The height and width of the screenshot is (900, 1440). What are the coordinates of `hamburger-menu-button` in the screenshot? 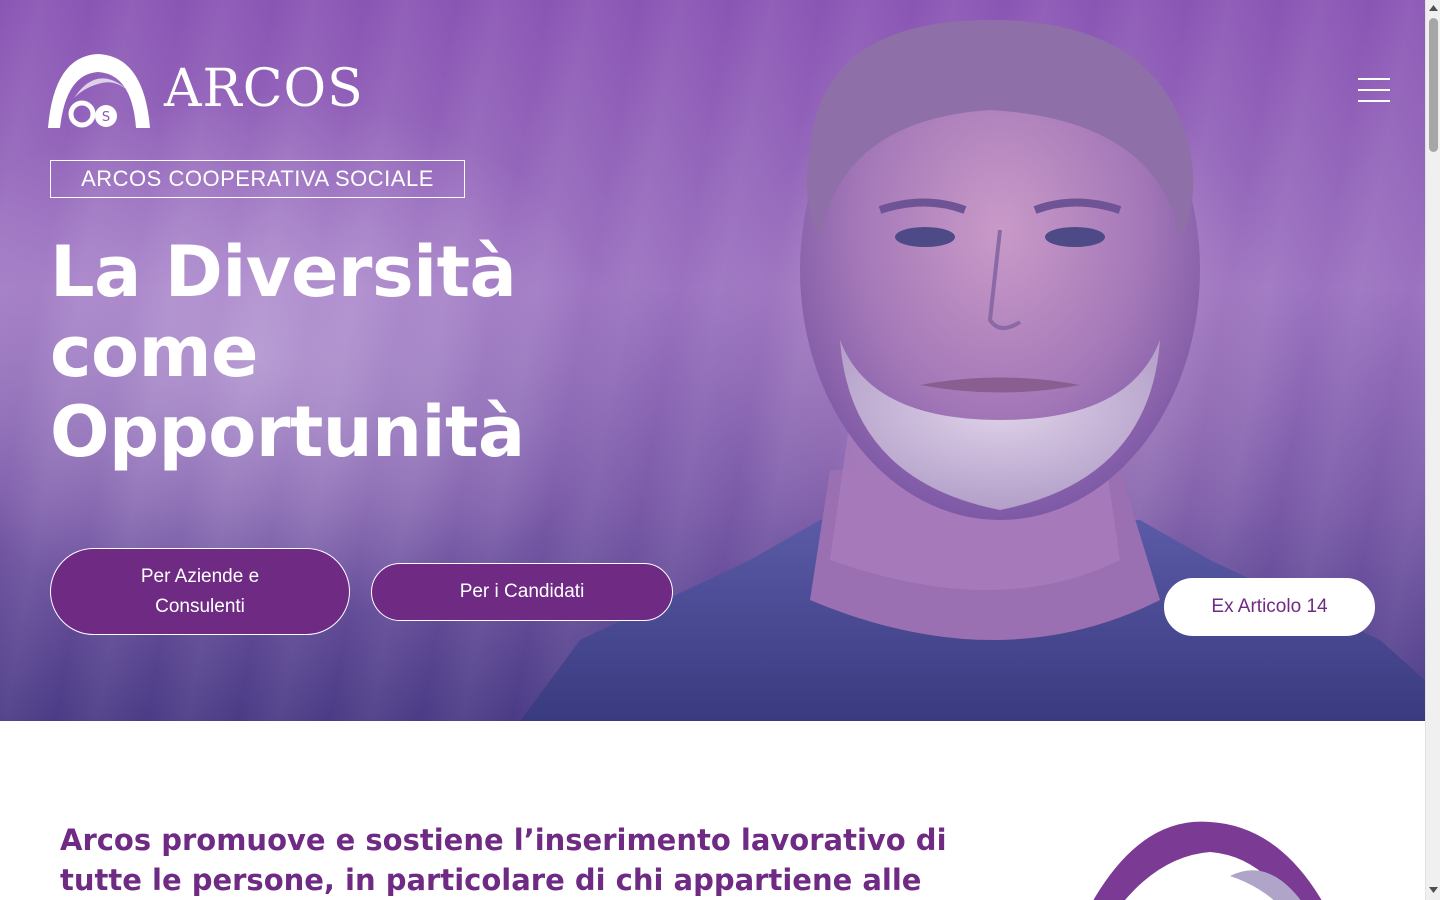 It's located at (1375, 91).